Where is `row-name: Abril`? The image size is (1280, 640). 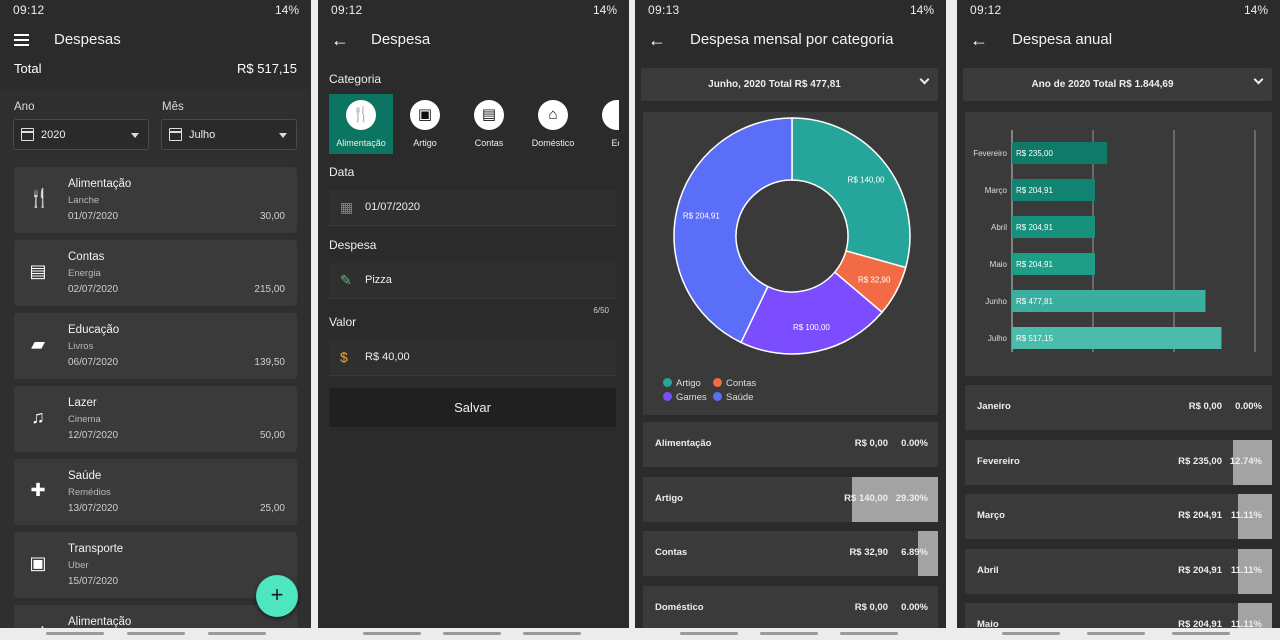 row-name: Abril is located at coordinates (988, 570).